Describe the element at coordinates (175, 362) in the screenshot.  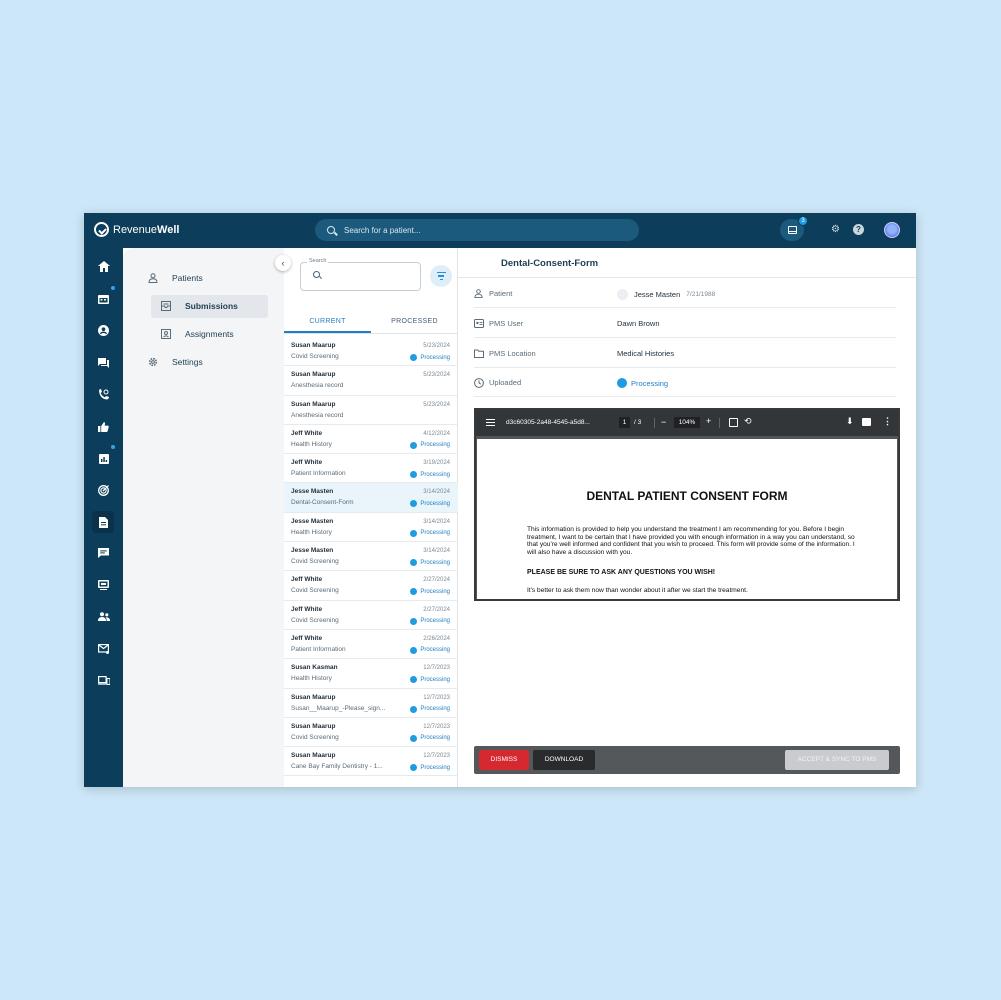
I see `nav-settings: Settings` at that location.